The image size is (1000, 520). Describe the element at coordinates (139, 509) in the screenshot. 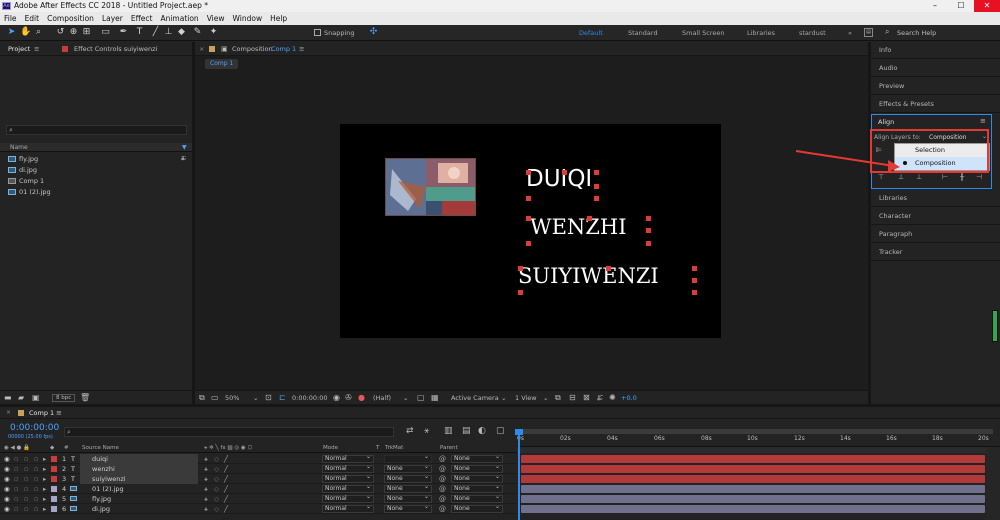

I see `layer-name: di.jpg` at that location.